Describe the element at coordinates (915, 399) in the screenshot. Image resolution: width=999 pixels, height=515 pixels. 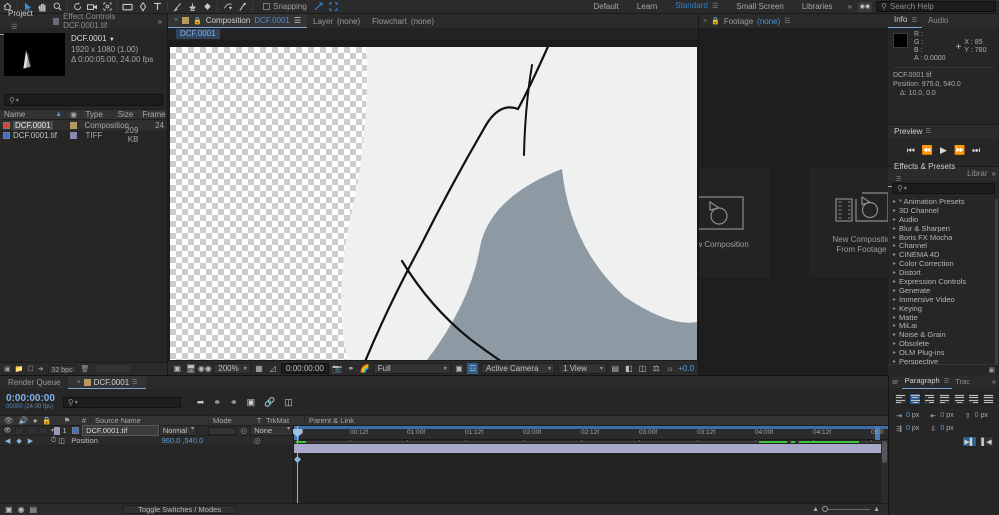
I see `align-center-icon` at that location.